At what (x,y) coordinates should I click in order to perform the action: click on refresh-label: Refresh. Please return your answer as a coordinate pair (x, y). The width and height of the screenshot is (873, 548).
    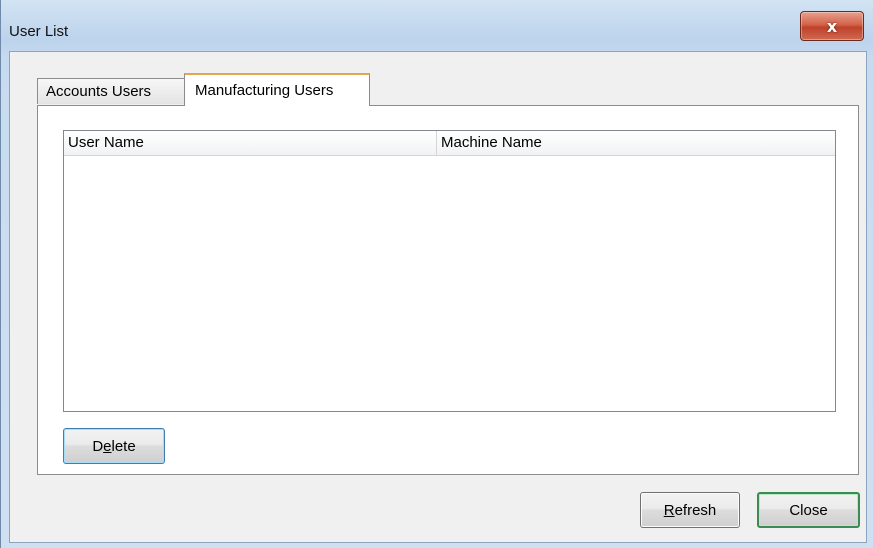
    Looking at the image, I should click on (690, 510).